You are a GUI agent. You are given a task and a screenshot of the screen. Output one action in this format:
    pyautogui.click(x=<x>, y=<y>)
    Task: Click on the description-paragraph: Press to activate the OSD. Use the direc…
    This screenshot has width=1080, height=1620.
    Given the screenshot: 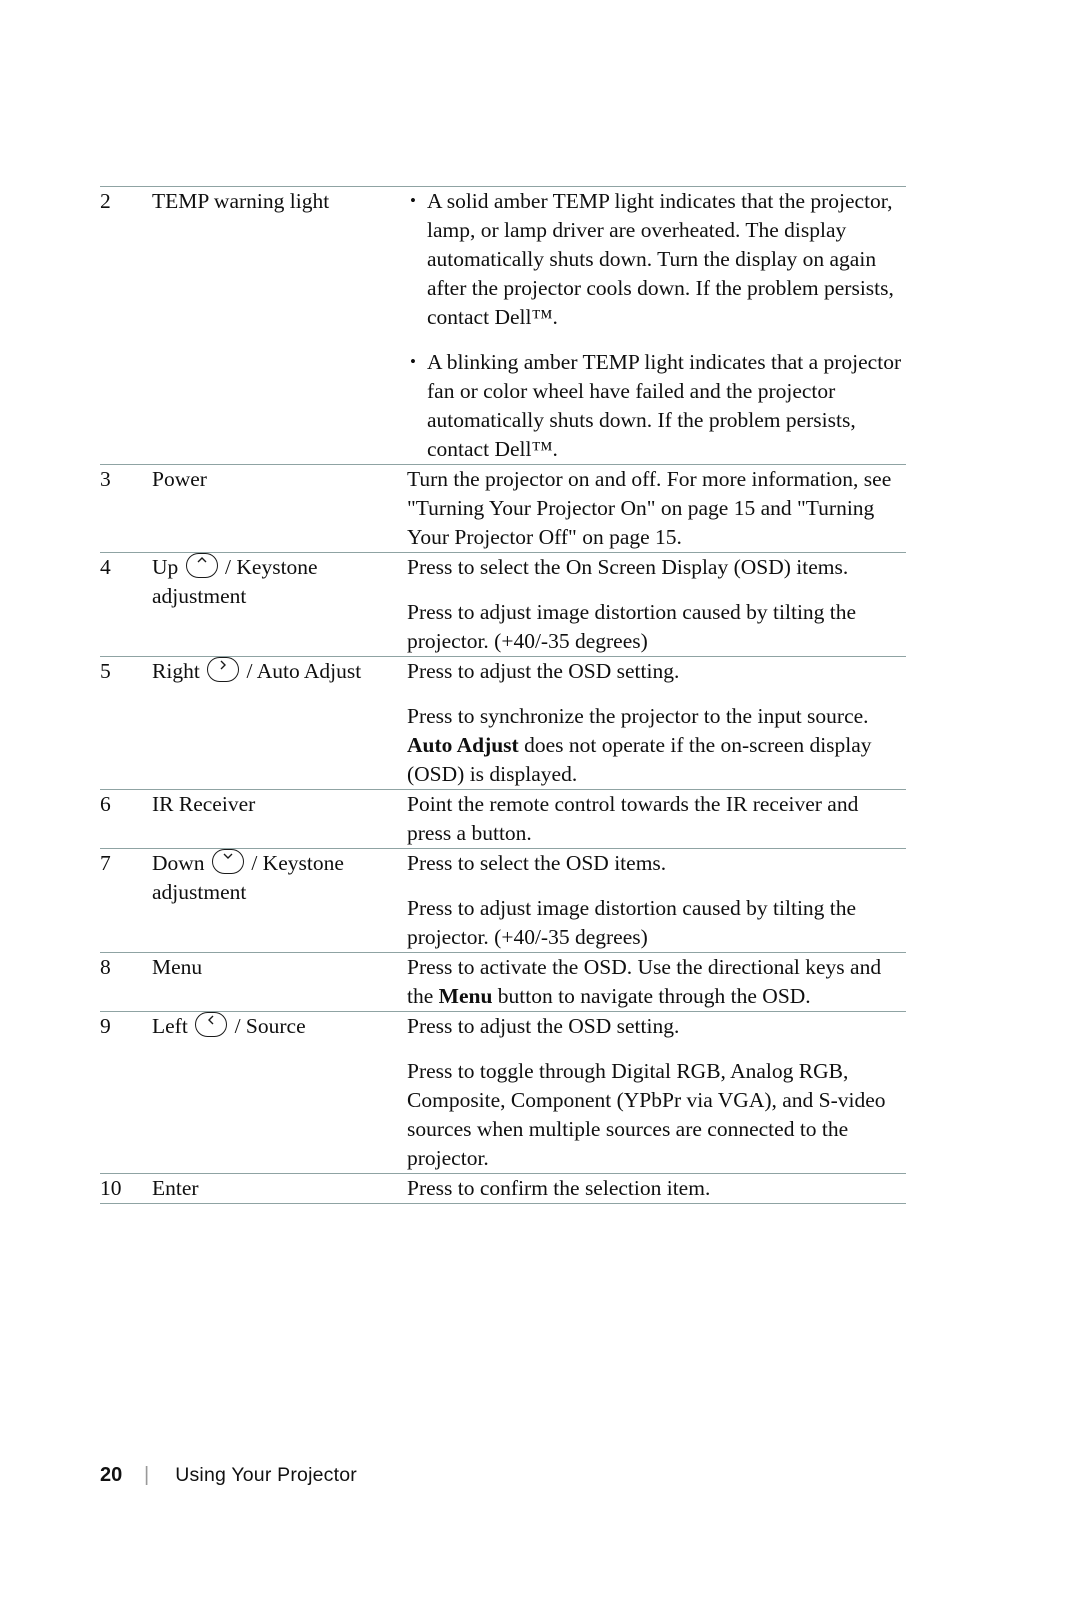 What is the action you would take?
    pyautogui.click(x=644, y=981)
    